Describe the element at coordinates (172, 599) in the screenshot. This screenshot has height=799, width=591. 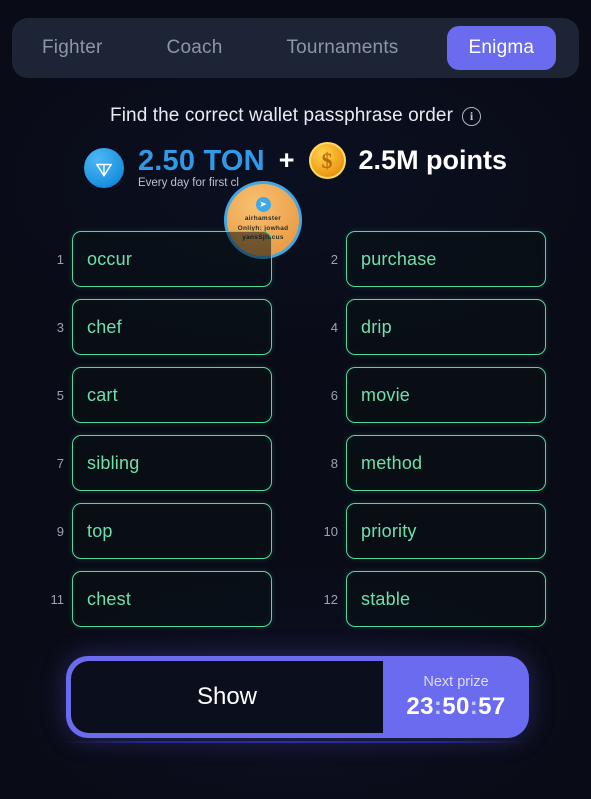
I see `word-box-11: chest` at that location.